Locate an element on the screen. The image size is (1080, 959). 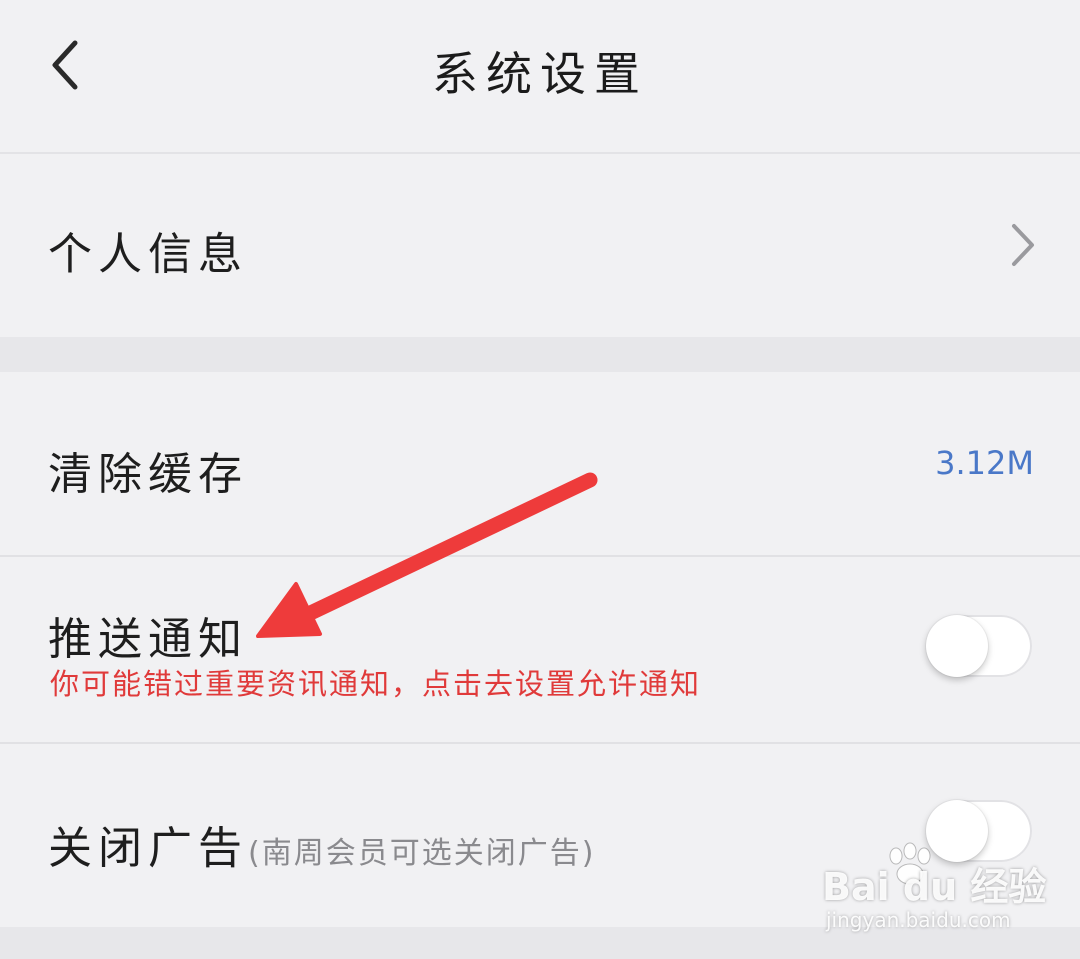
close-ads-toggle is located at coordinates (979, 831).